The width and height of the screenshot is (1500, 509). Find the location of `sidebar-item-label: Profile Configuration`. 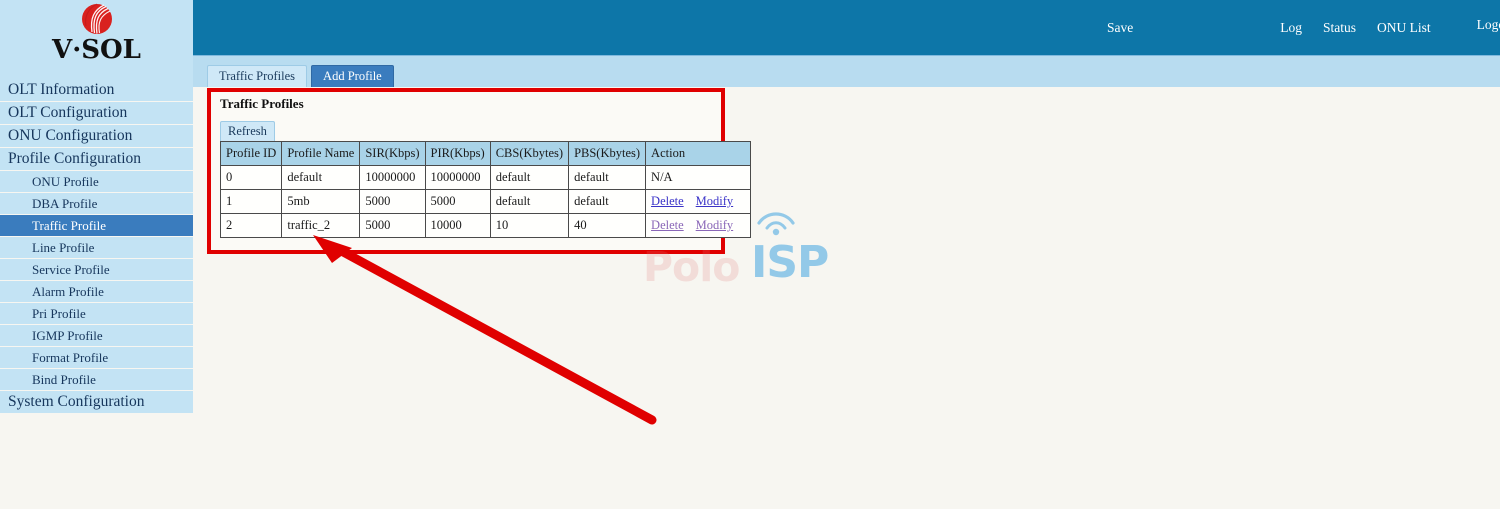

sidebar-item-label: Profile Configuration is located at coordinates (75, 158).